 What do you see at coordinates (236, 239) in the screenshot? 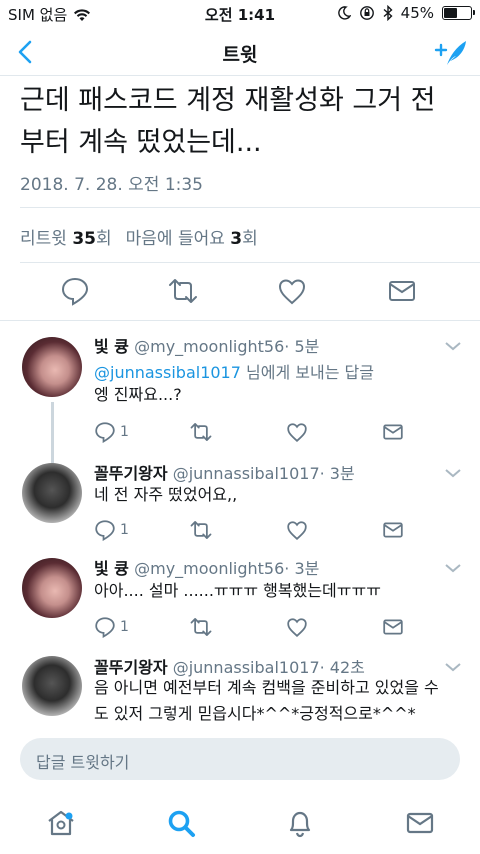
I see `likes-count: 3` at bounding box center [236, 239].